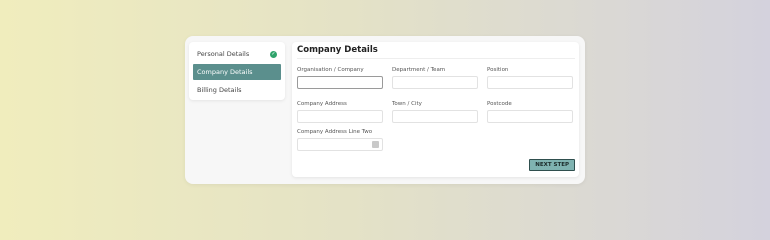 Image resolution: width=770 pixels, height=240 pixels. What do you see at coordinates (498, 70) in the screenshot?
I see `position-label: Position` at bounding box center [498, 70].